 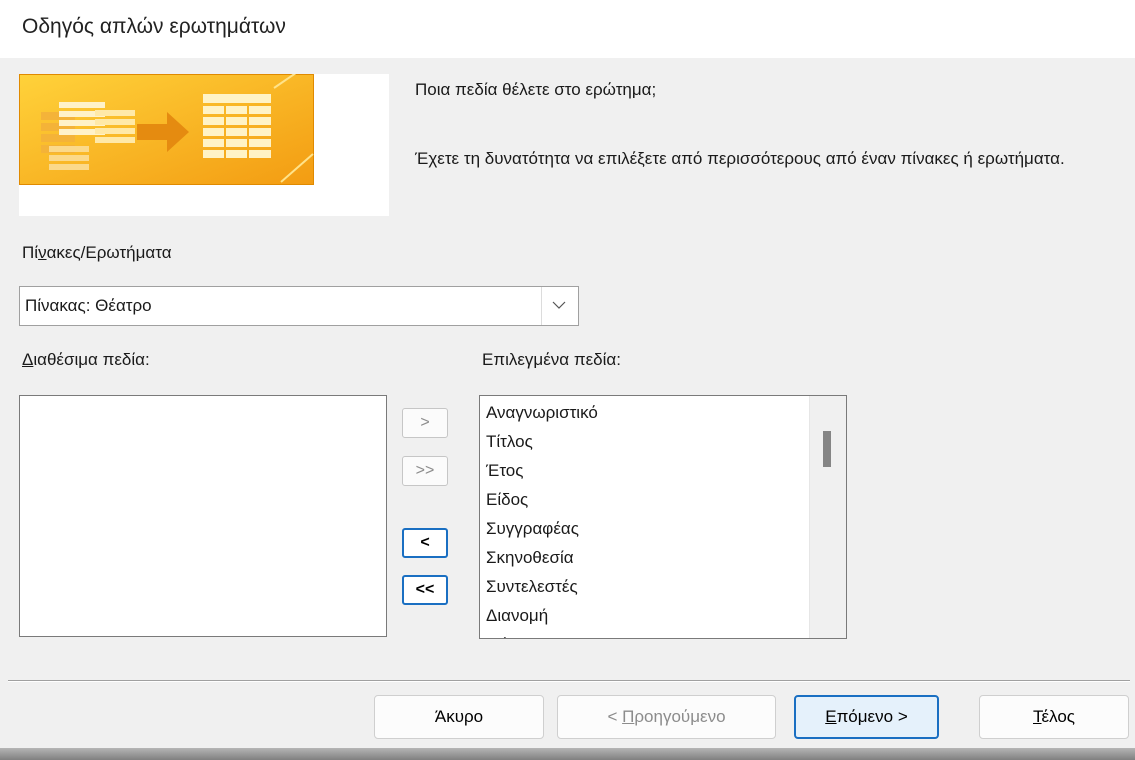 I want to click on list-item: Αναγνωριστικό, so click(x=542, y=412).